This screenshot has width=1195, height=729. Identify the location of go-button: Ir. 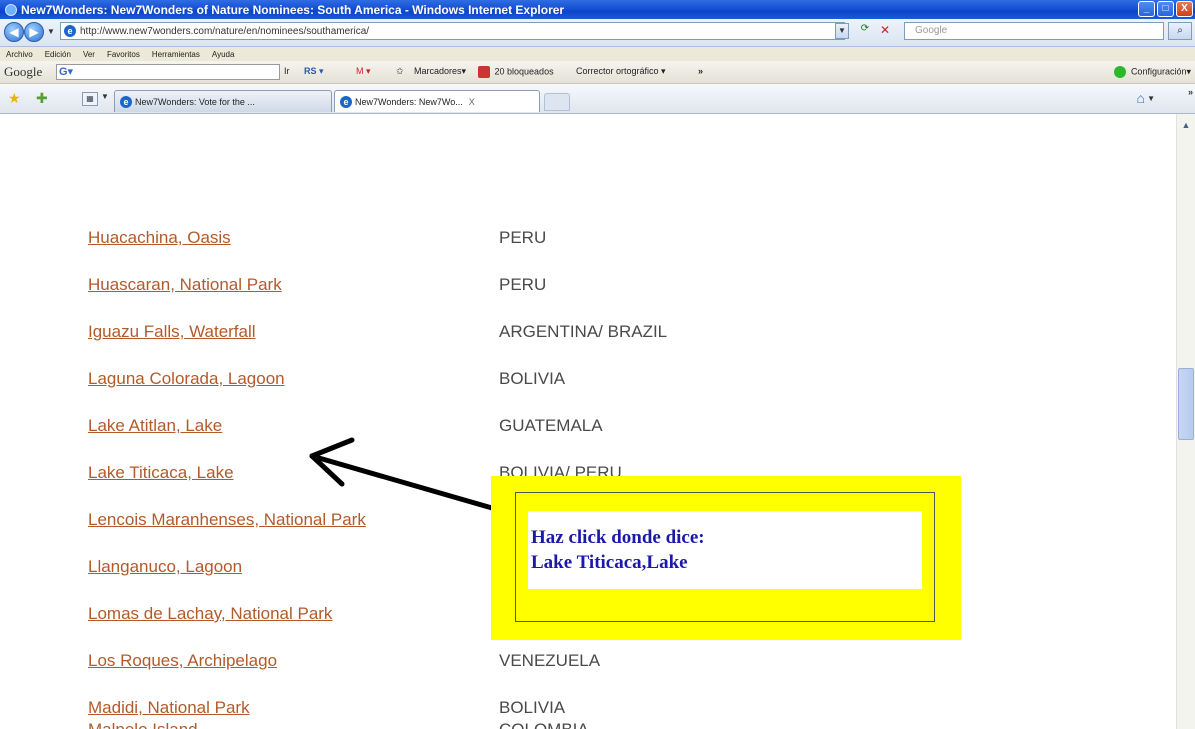
(287, 71).